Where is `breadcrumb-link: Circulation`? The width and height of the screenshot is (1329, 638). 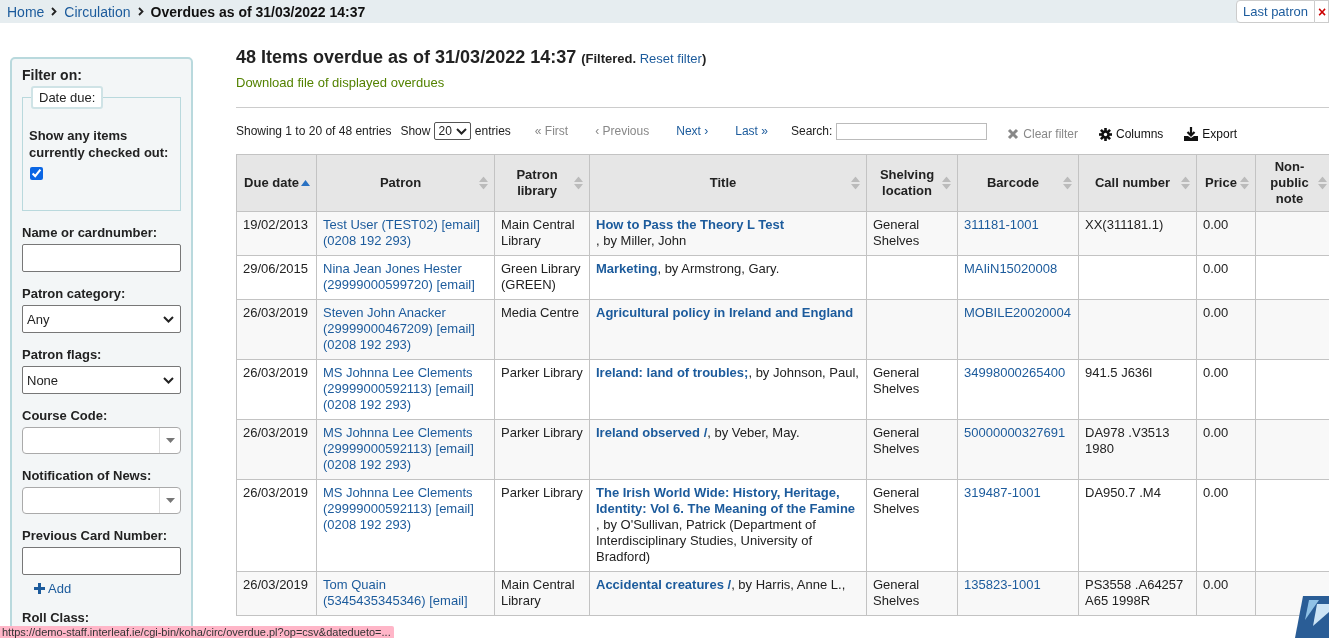
breadcrumb-link: Circulation is located at coordinates (97, 11).